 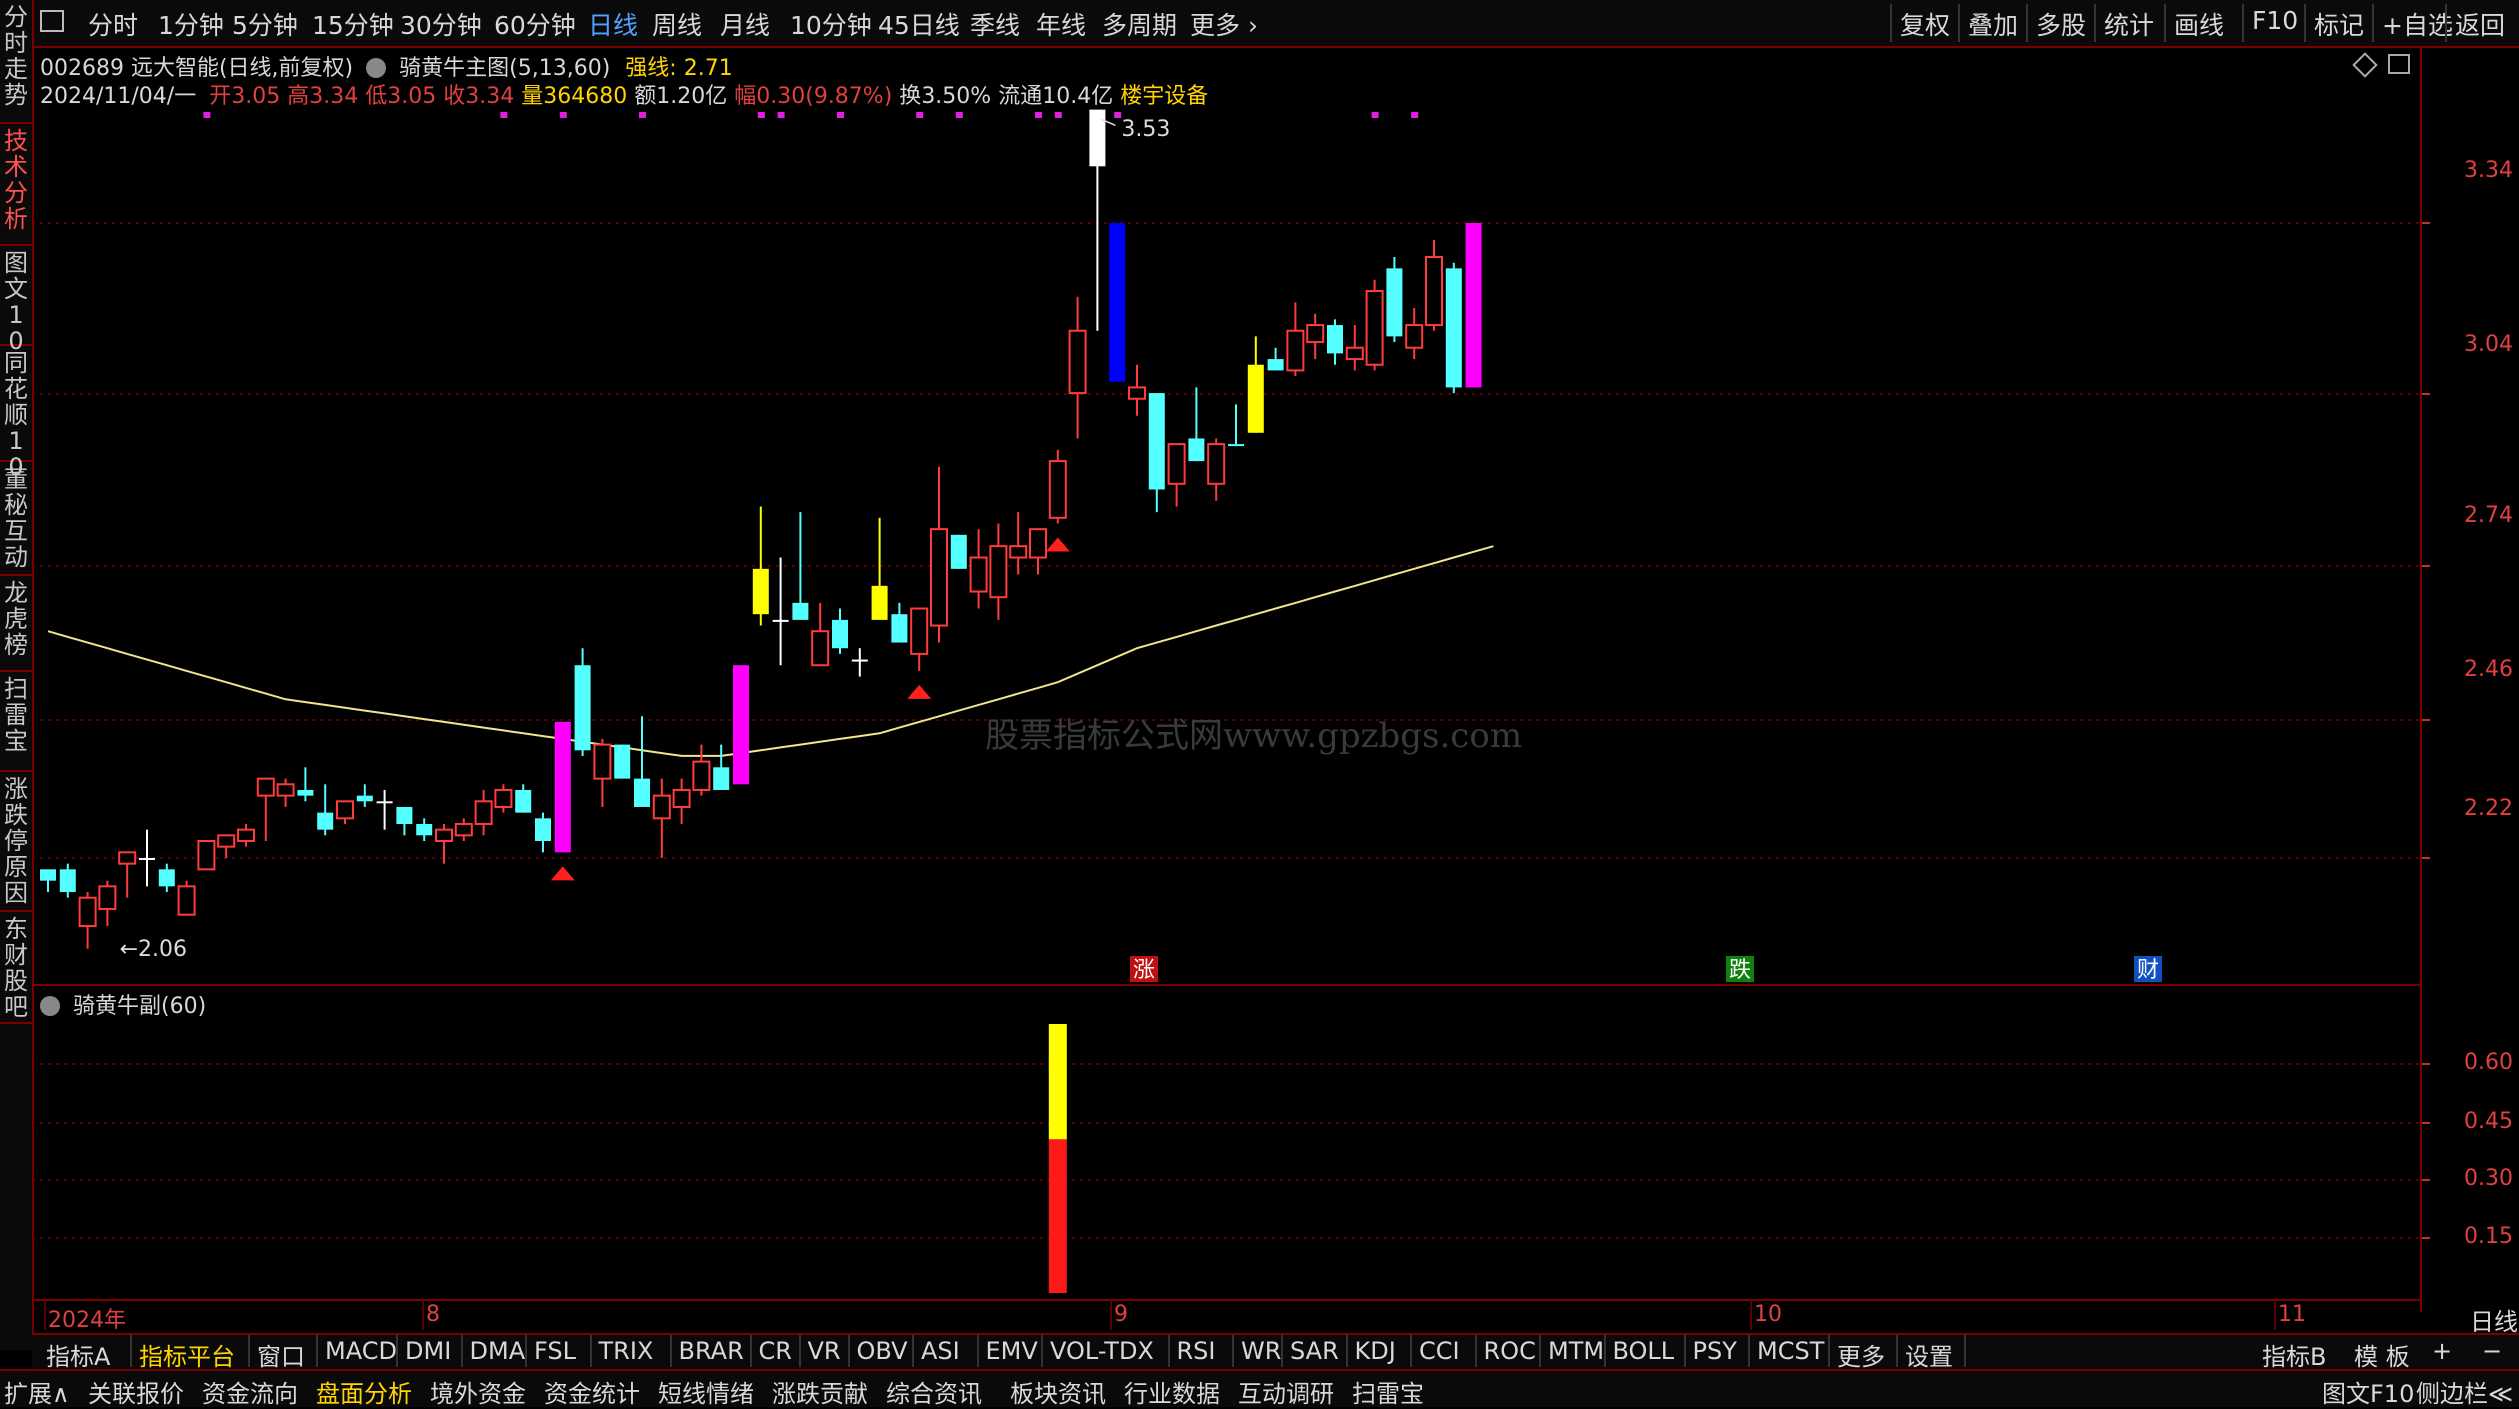 What do you see at coordinates (37, 1391) in the screenshot?
I see `bottom-tab-0: 扩展∧` at bounding box center [37, 1391].